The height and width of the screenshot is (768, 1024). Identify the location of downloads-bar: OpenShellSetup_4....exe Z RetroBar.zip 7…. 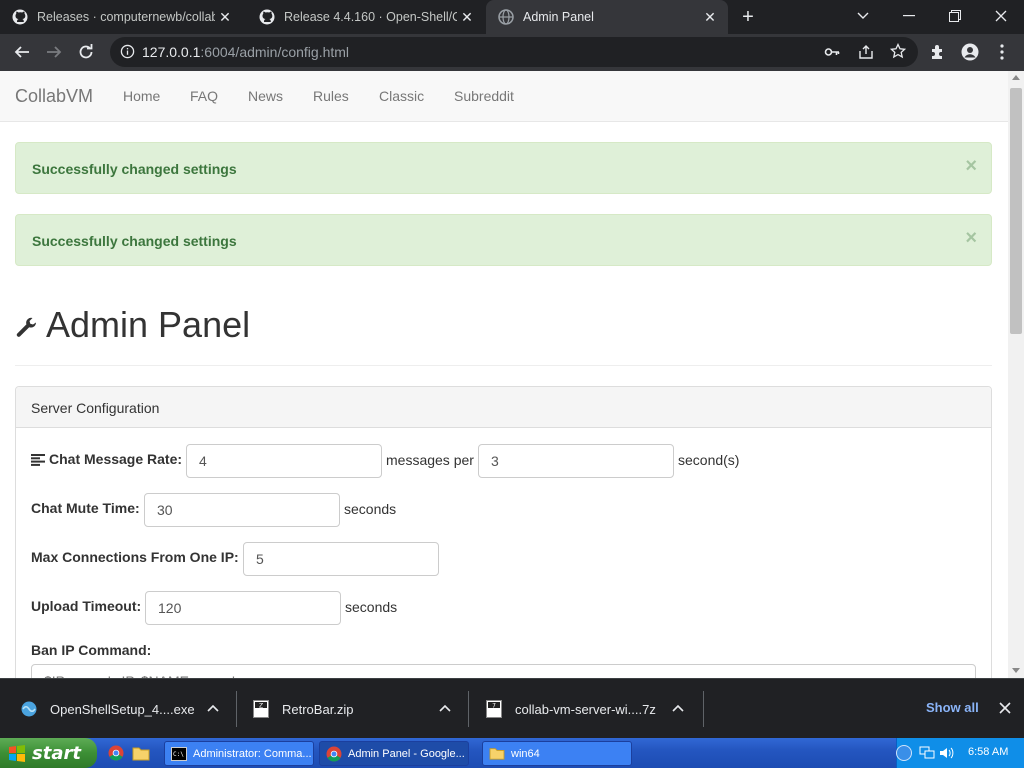
(512, 708).